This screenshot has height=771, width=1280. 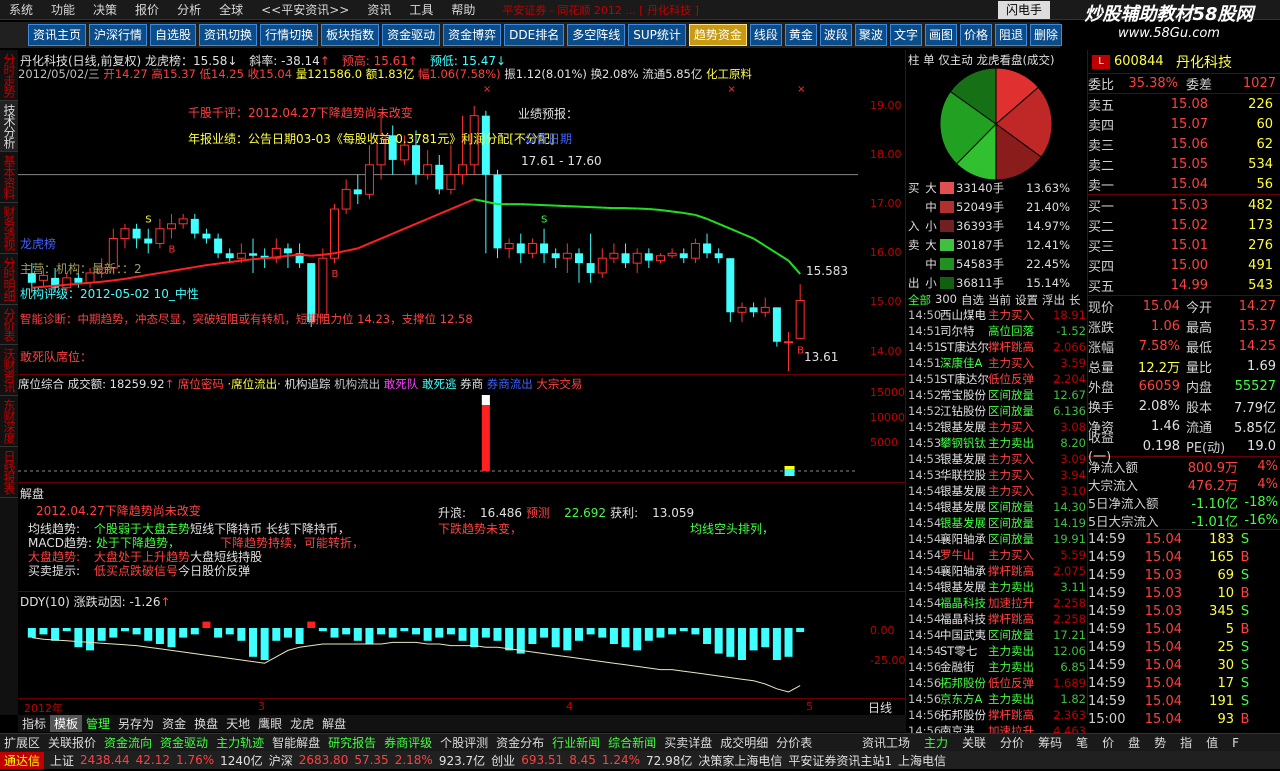 What do you see at coordinates (998, 715) in the screenshot?
I see `flow-row: 14:56拓邦股份撑杆跳高2.363` at bounding box center [998, 715].